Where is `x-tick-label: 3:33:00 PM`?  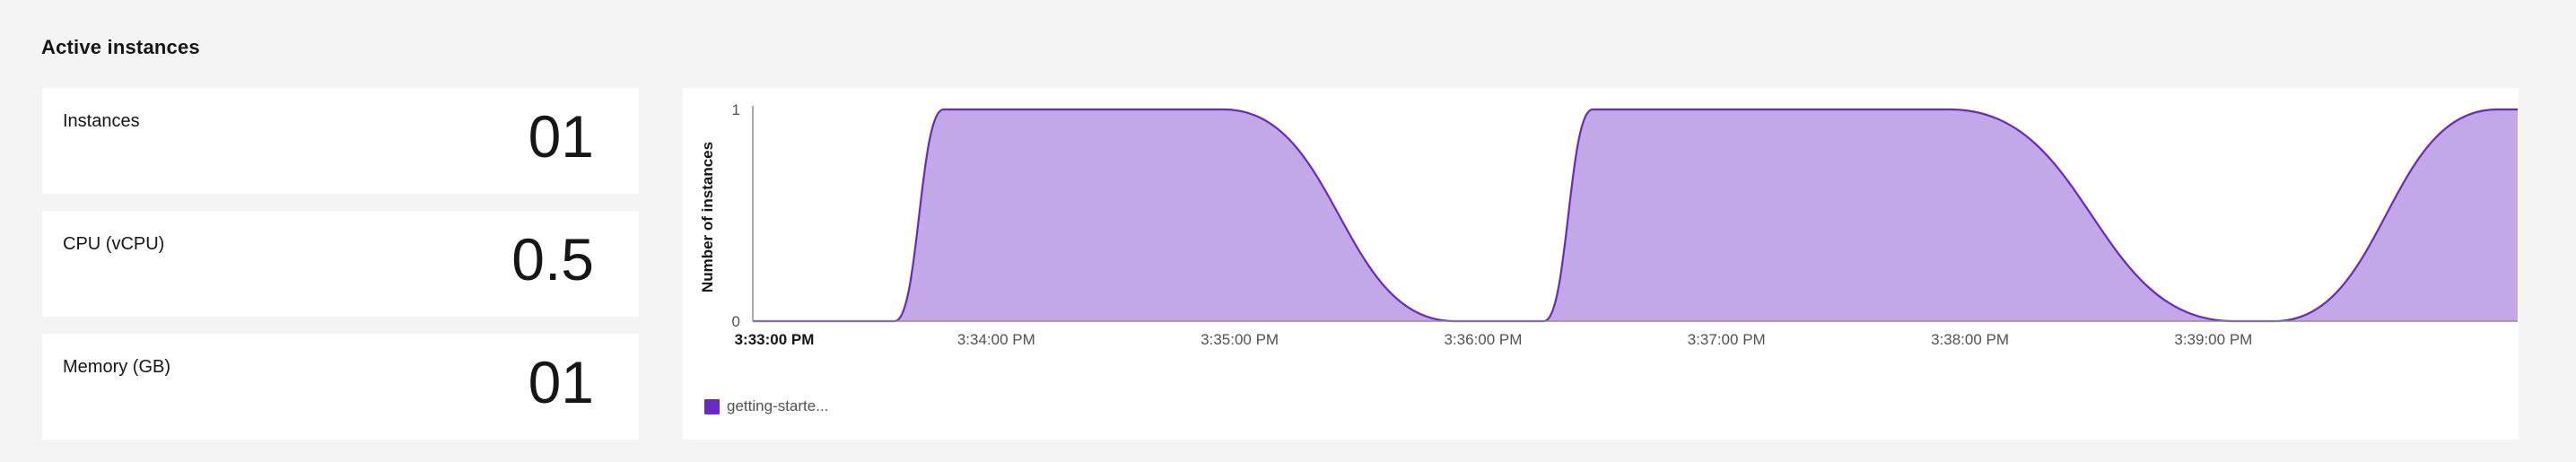
x-tick-label: 3:33:00 PM is located at coordinates (775, 339).